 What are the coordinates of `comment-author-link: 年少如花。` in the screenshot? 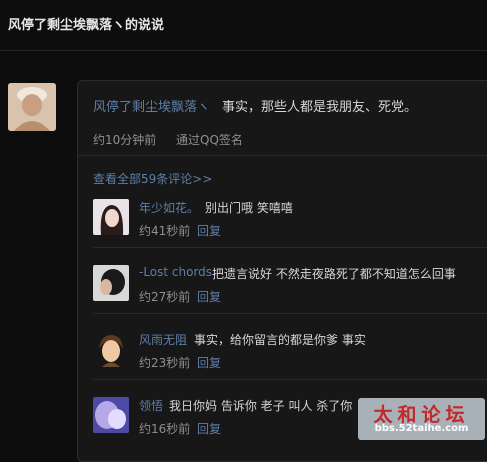 It's located at (169, 207).